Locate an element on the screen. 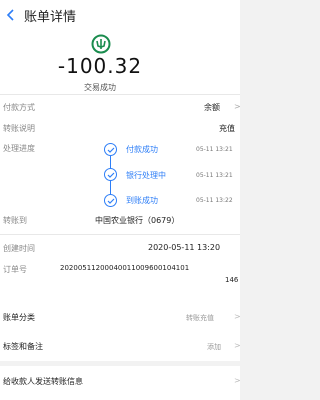 This screenshot has width=320, height=400. progress-step-time: 05-11 13:22 is located at coordinates (214, 200).